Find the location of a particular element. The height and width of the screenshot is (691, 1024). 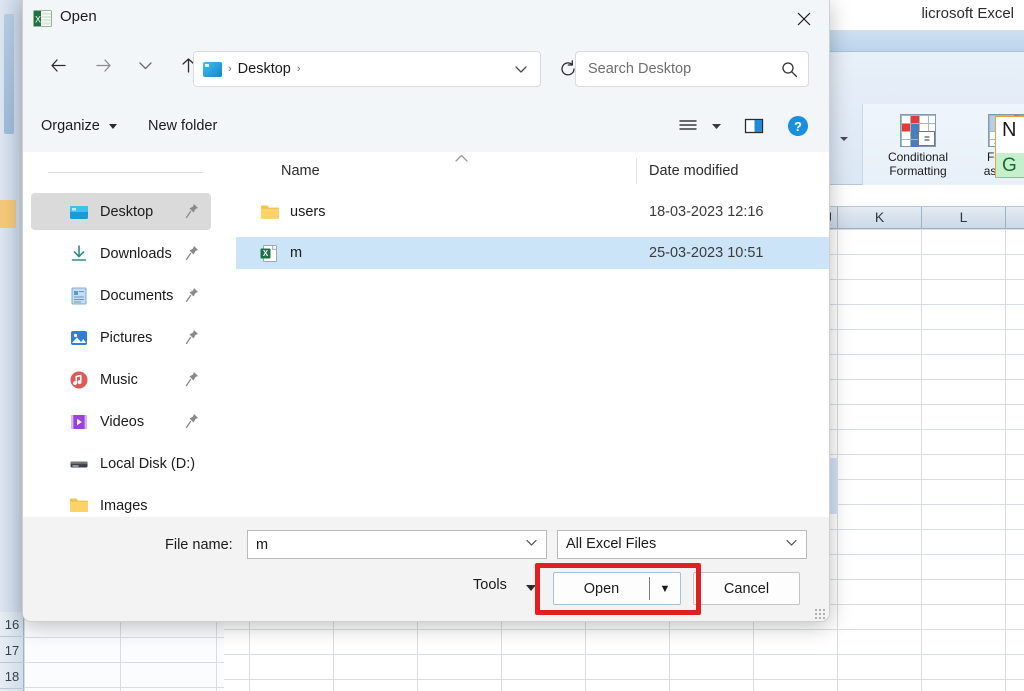

conditional-formatting-badge-icon: ≣ is located at coordinates (926, 138).